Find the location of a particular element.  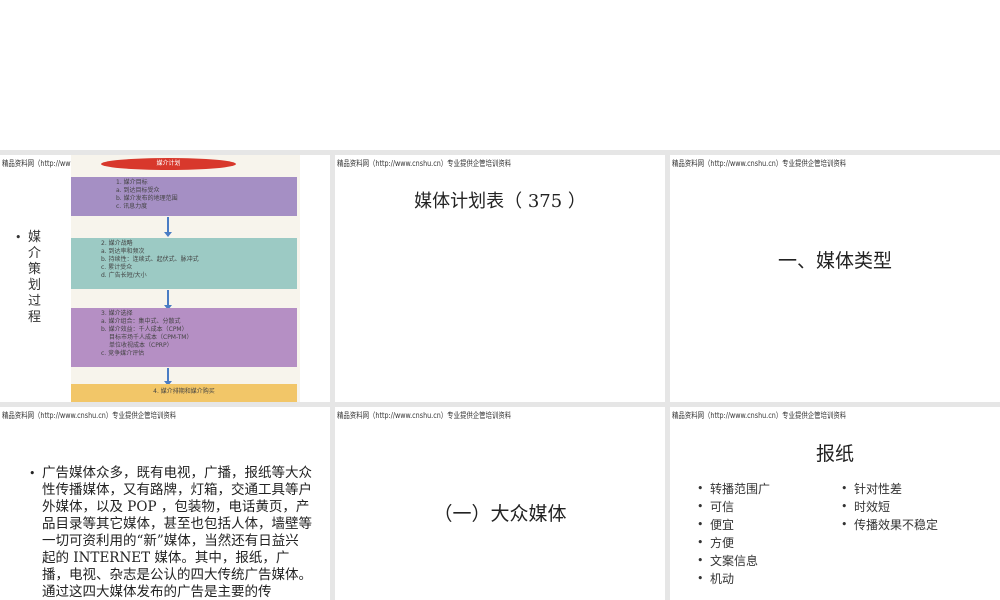

list-item: 针对性差 is located at coordinates (889, 489).